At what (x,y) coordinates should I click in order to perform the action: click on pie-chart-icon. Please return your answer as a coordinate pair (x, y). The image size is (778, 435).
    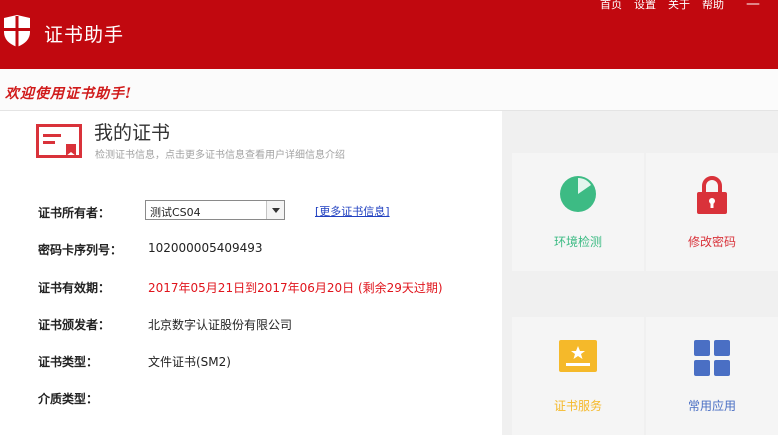
    Looking at the image, I should click on (578, 194).